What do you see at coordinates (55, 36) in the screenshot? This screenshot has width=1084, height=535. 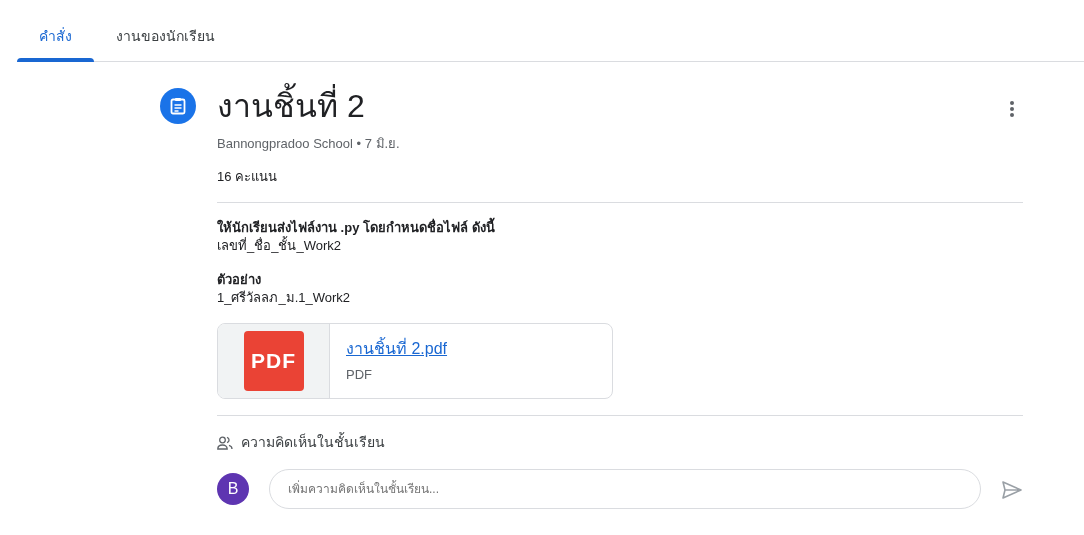 I see `tab: คำสั่ง` at bounding box center [55, 36].